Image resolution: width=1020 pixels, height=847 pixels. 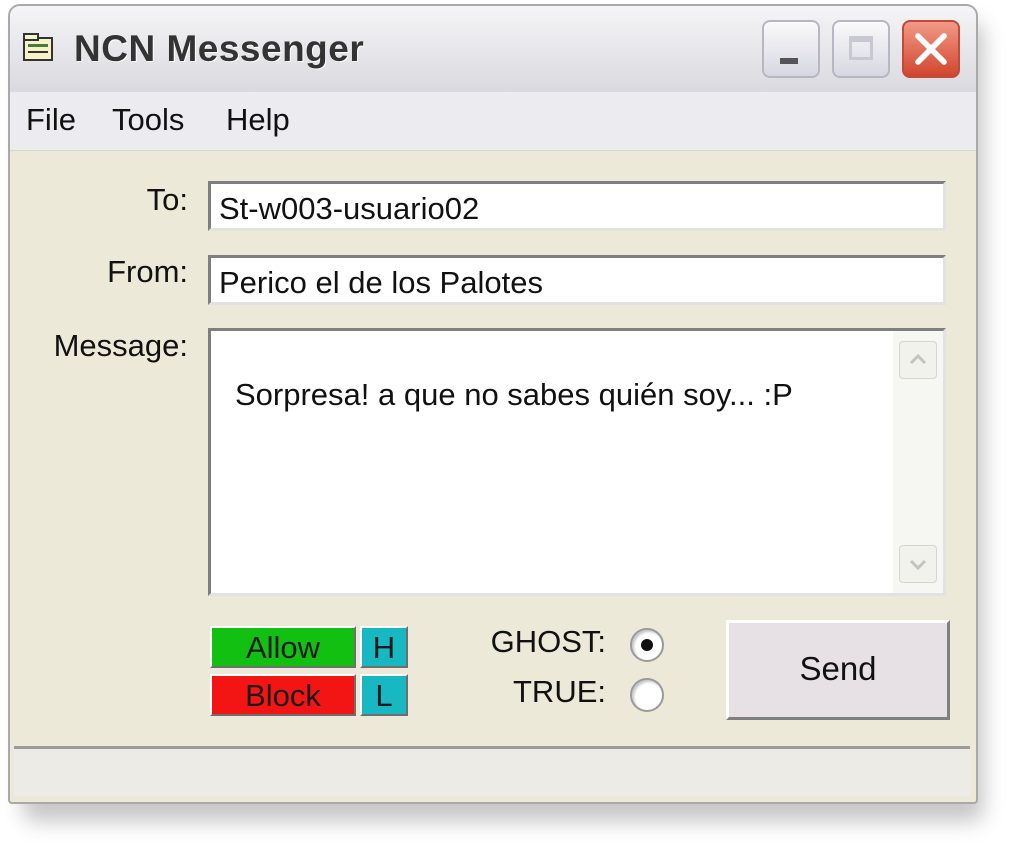 I want to click on scroll-down-button, so click(x=918, y=564).